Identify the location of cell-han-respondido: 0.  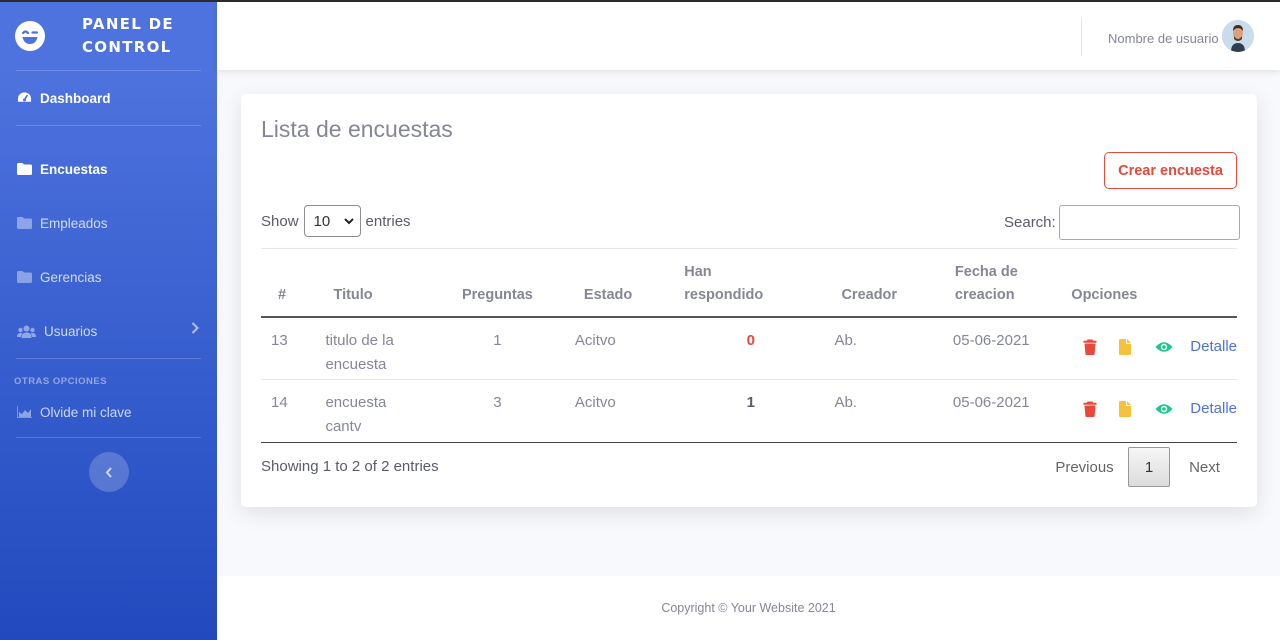
(751, 340).